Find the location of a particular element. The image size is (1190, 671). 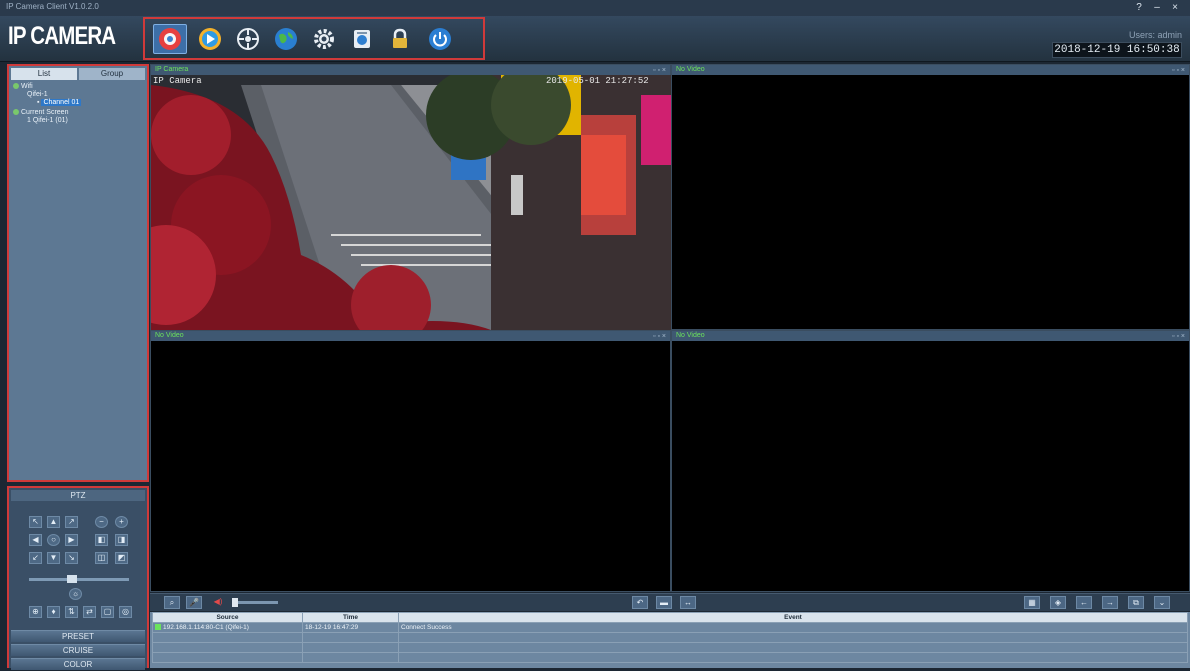

prev-page-icon: ← is located at coordinates (1084, 602).